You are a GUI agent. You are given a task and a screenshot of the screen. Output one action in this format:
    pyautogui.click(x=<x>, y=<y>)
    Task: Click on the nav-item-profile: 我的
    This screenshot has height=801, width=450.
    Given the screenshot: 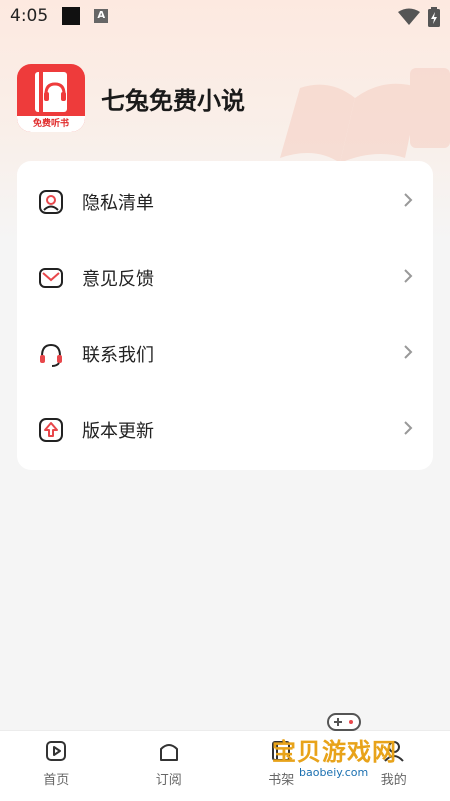 What is the action you would take?
    pyautogui.click(x=394, y=766)
    